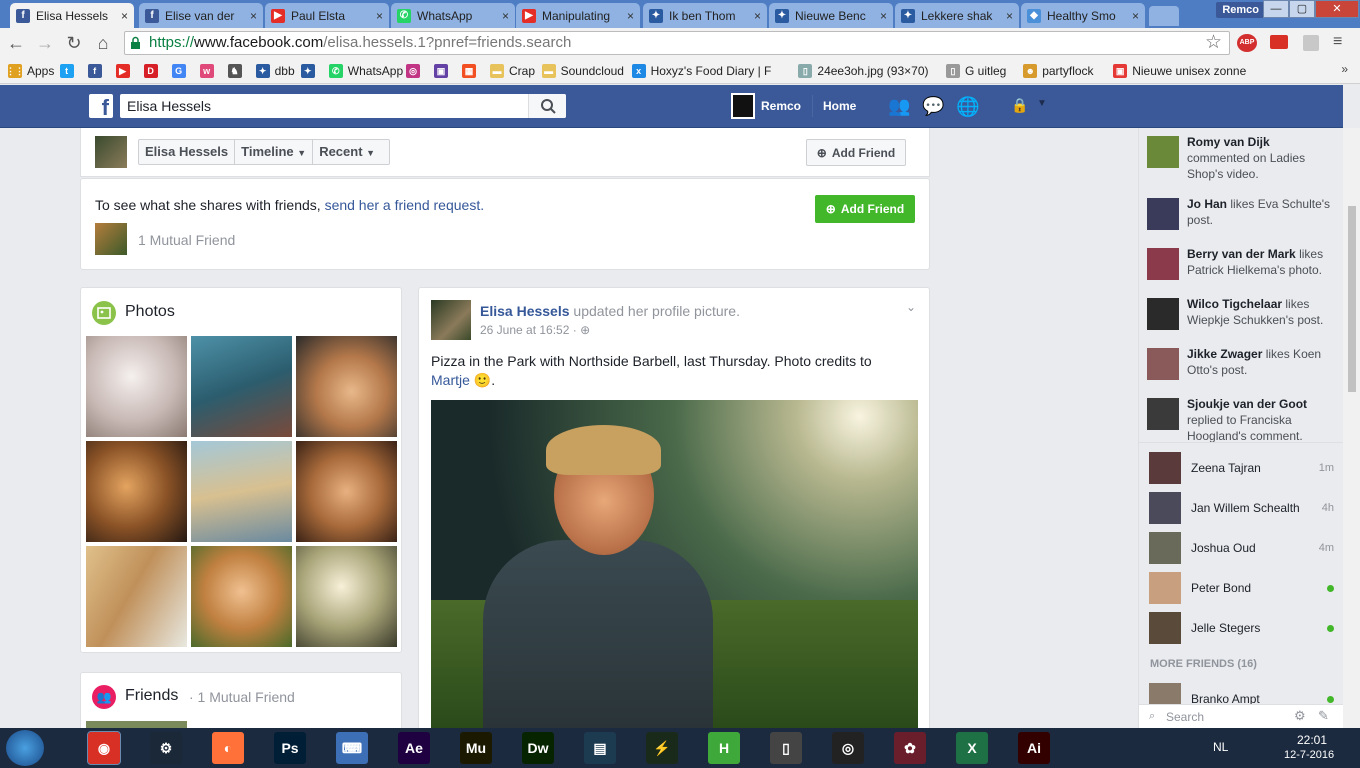  What do you see at coordinates (724, 748) in the screenshot?
I see `taskbar-app-icon: H` at bounding box center [724, 748].